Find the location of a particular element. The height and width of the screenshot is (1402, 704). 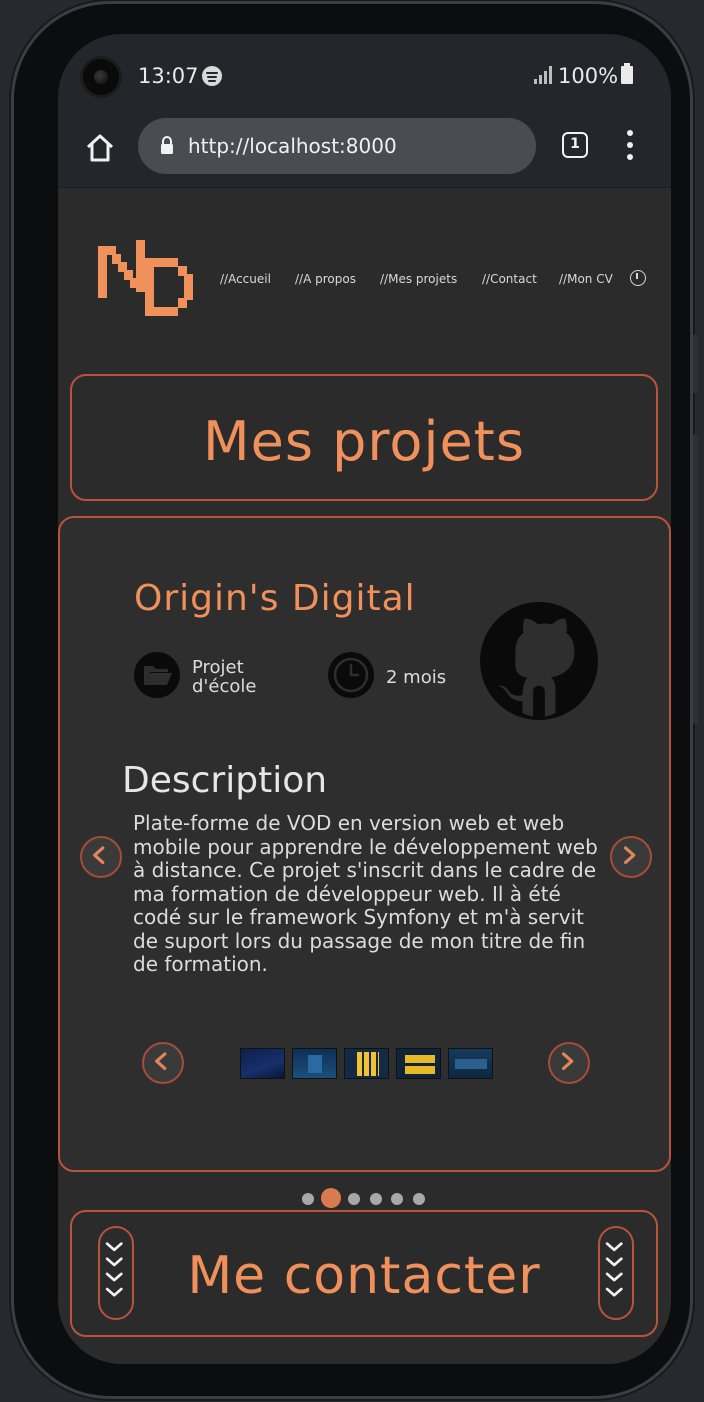

project-type: Projet d'école is located at coordinates (224, 677).